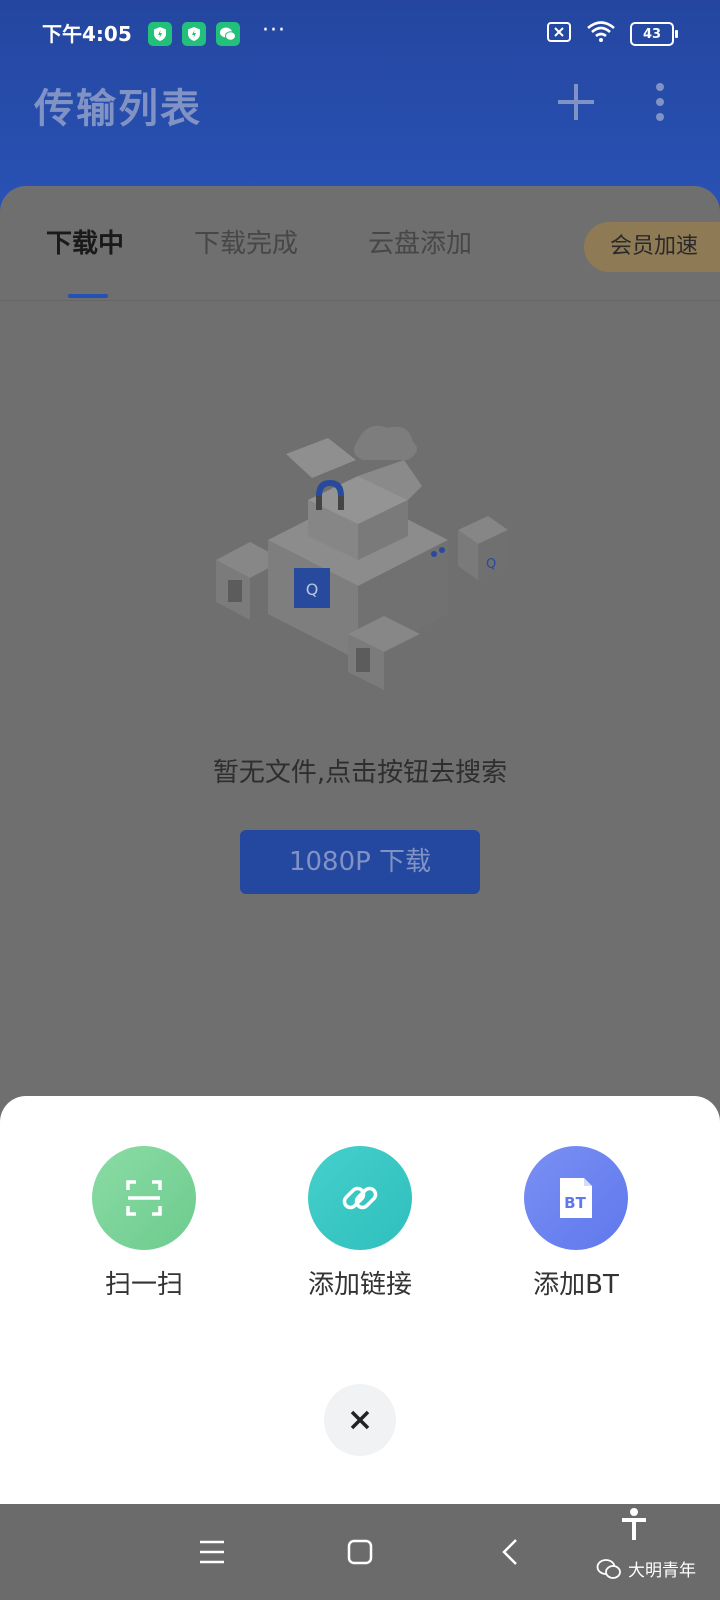  I want to click on bt-file-icon: BT, so click(576, 1198).